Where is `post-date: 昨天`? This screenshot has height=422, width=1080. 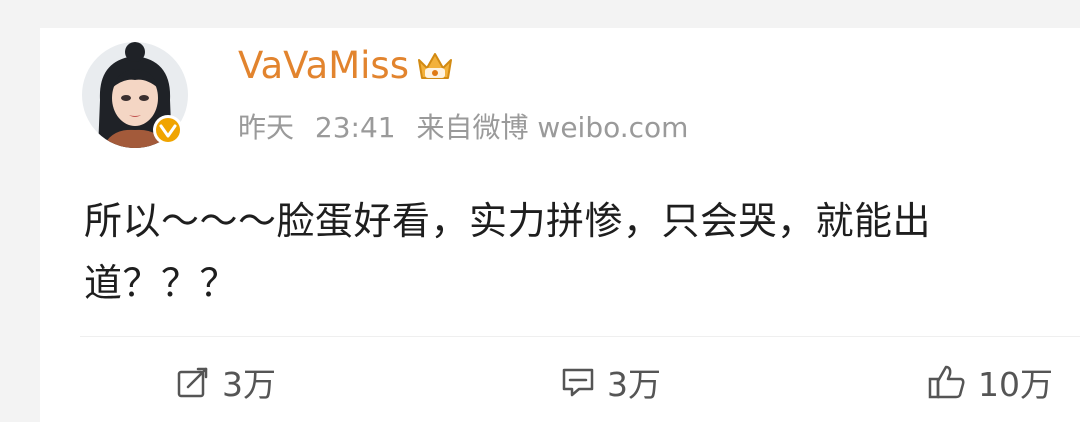
post-date: 昨天 is located at coordinates (266, 127).